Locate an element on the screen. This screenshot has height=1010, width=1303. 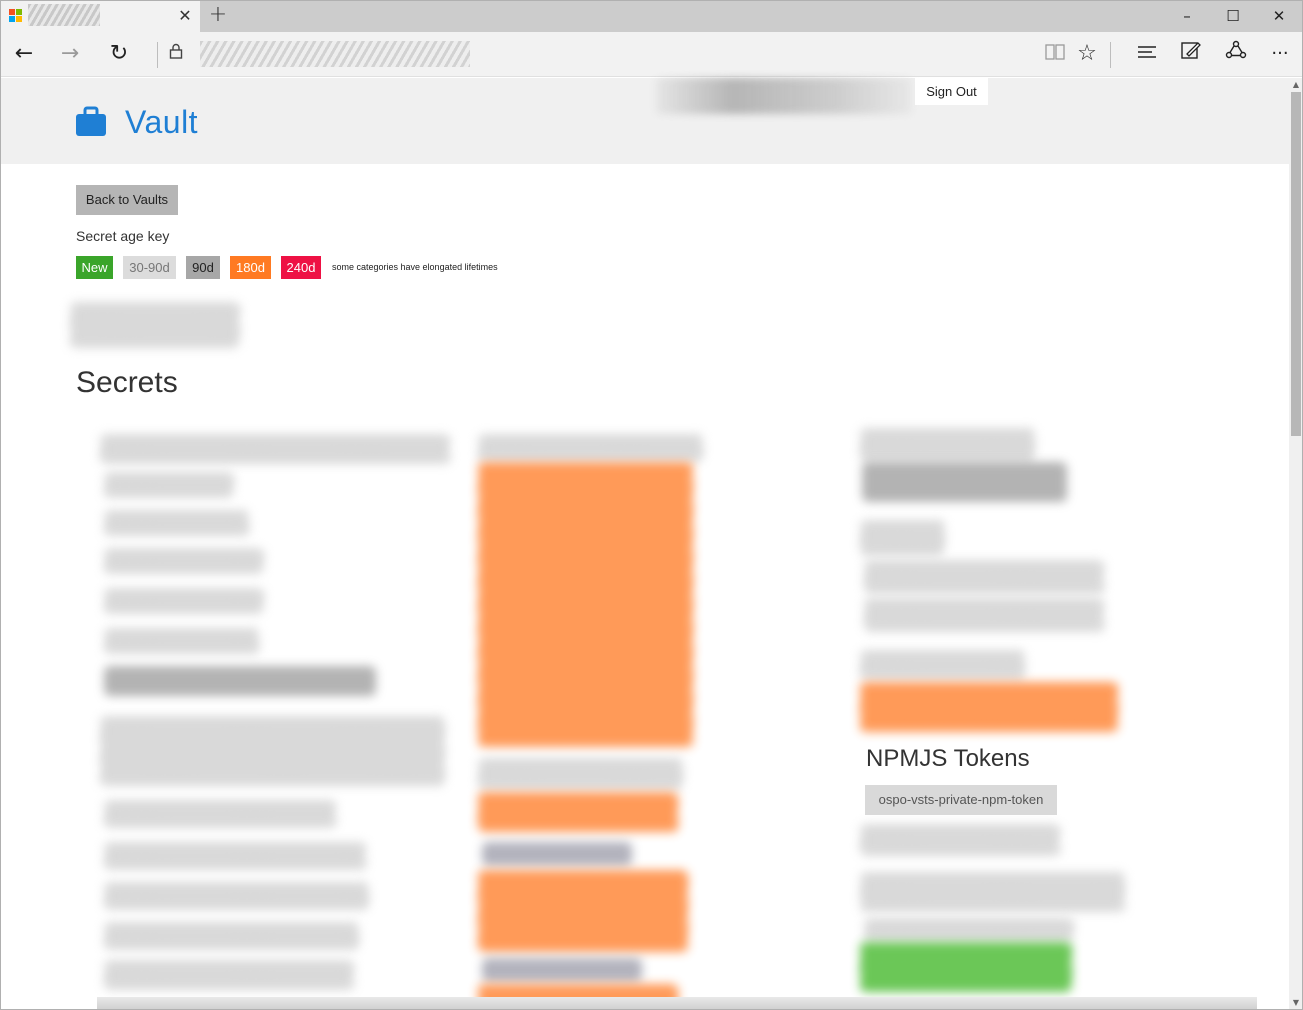
sign-out-button: Sign Out is located at coordinates (951, 91).